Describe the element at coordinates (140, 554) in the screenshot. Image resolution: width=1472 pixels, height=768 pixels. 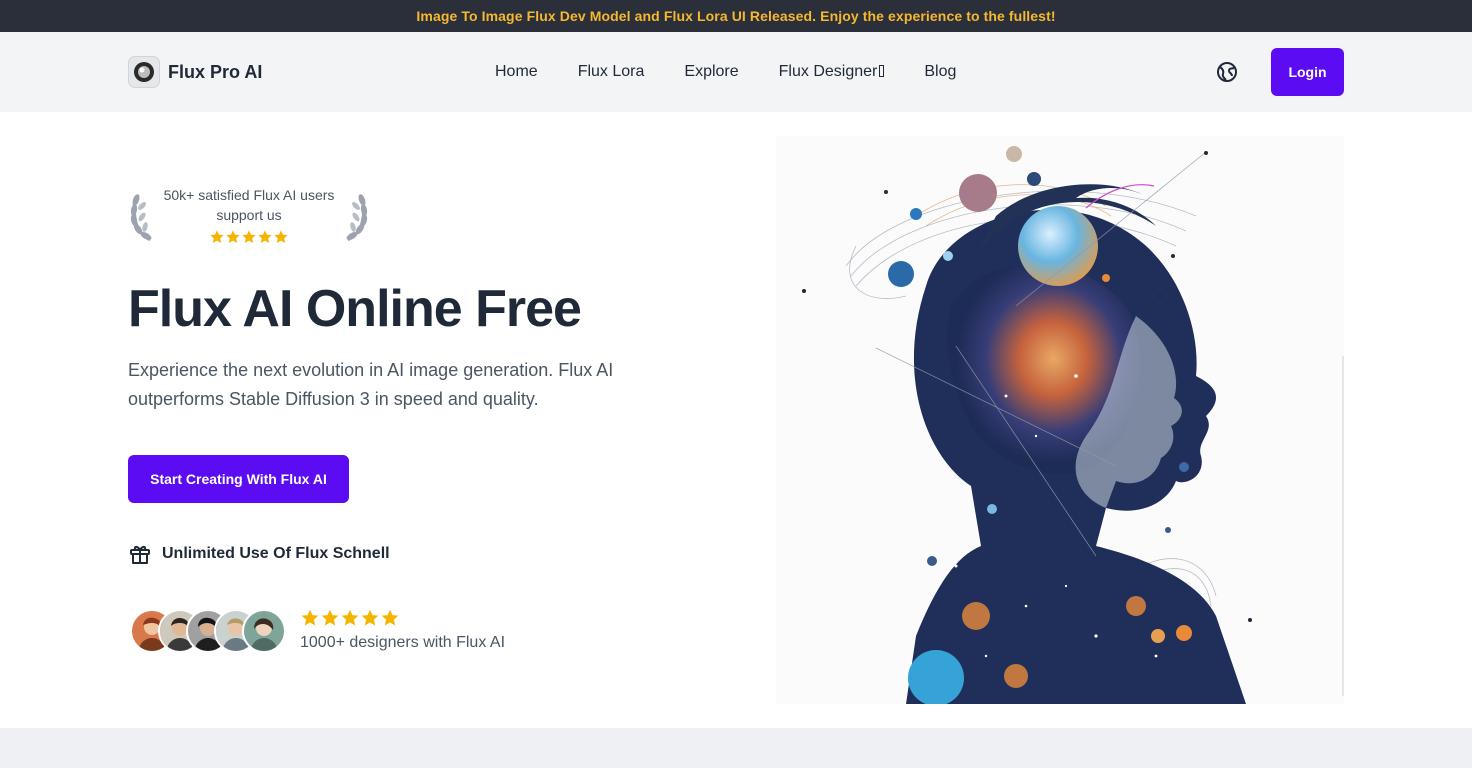
I see `gift-icon` at that location.